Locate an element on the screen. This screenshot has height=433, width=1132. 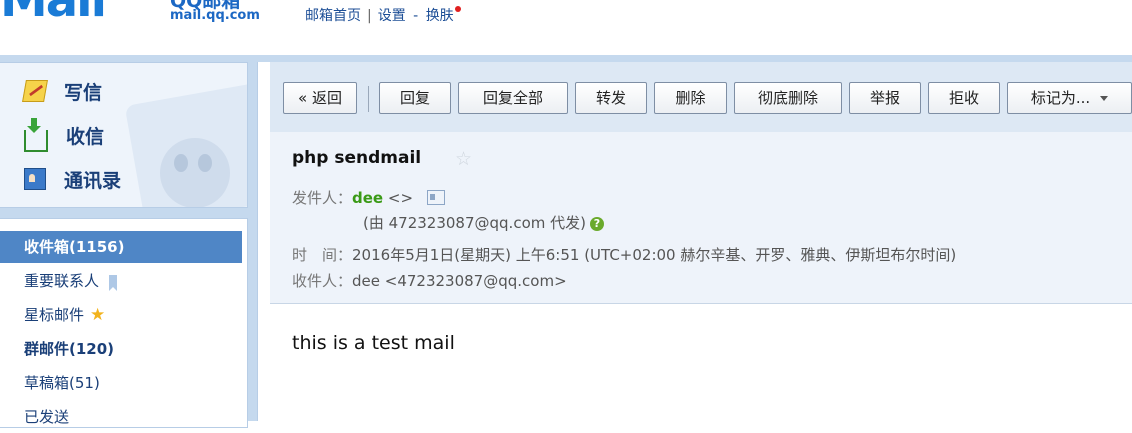
folder-sent: 已发送 is located at coordinates (121, 417).